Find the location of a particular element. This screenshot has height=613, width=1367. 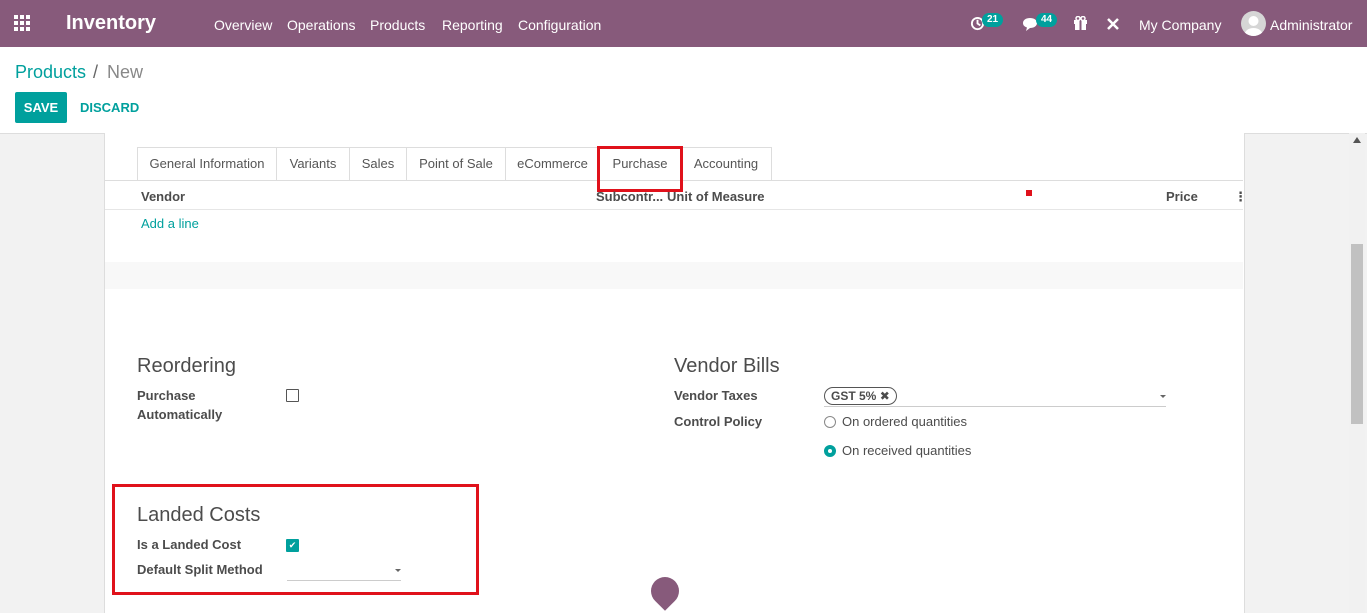

gift-icon is located at coordinates (1080, 25).